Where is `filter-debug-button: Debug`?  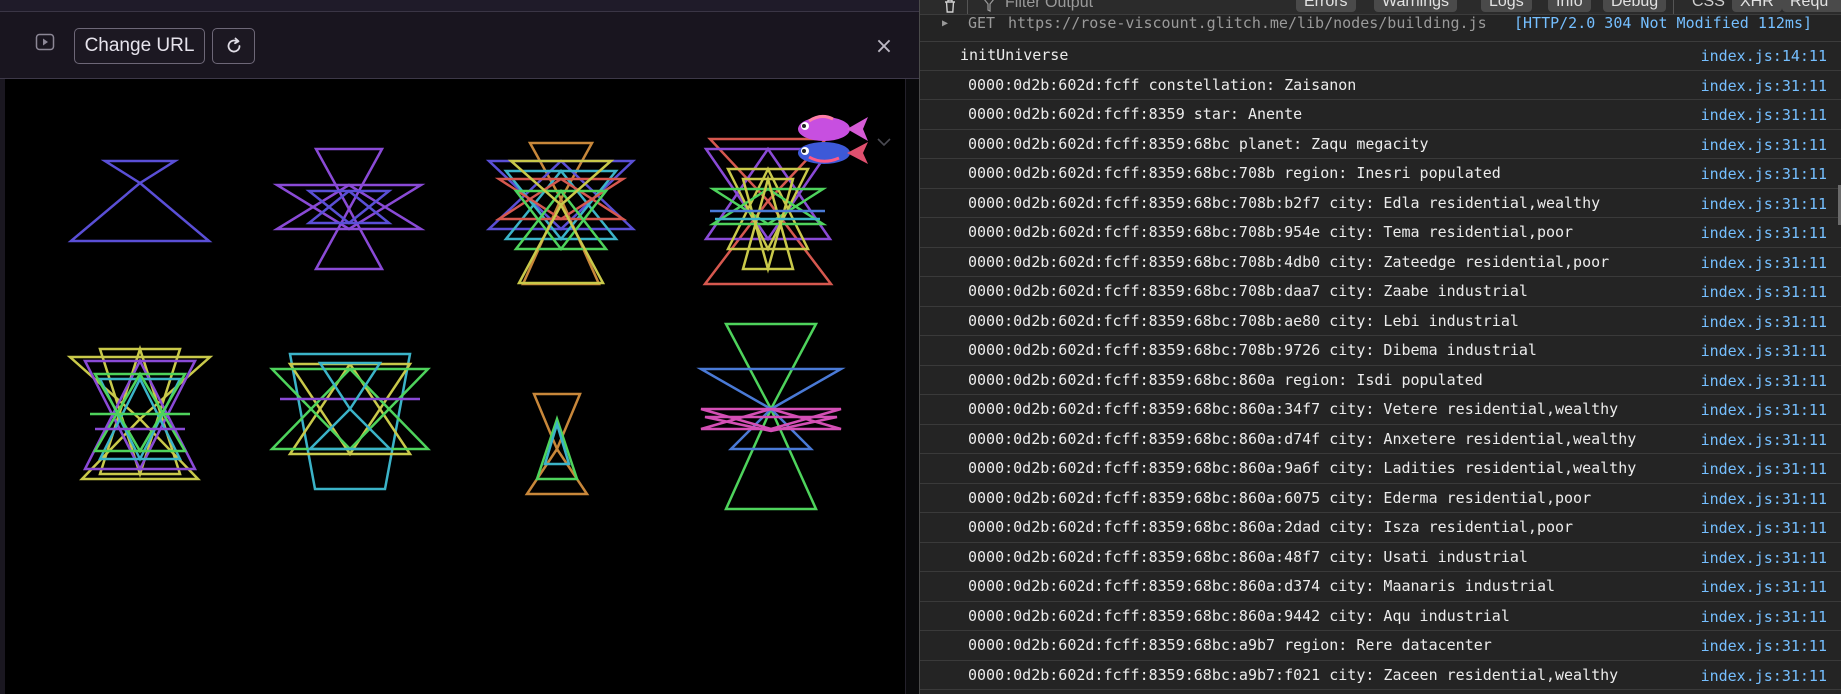
filter-debug-button: Debug is located at coordinates (1635, 6).